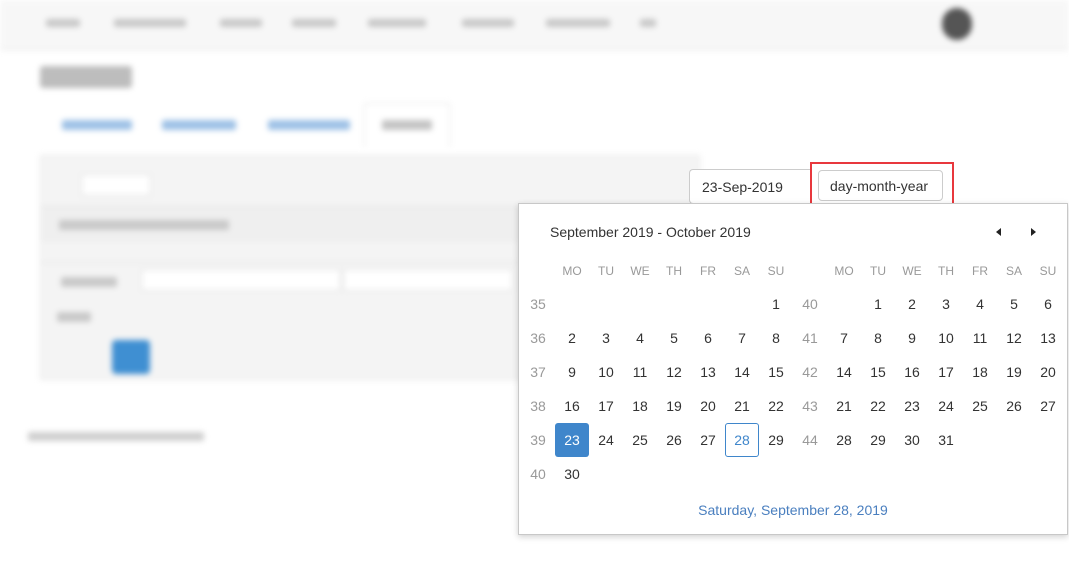 Image resolution: width=1069 pixels, height=565 pixels. What do you see at coordinates (793, 510) in the screenshot?
I see `selected-date-link: Saturday, September 28, 2019` at bounding box center [793, 510].